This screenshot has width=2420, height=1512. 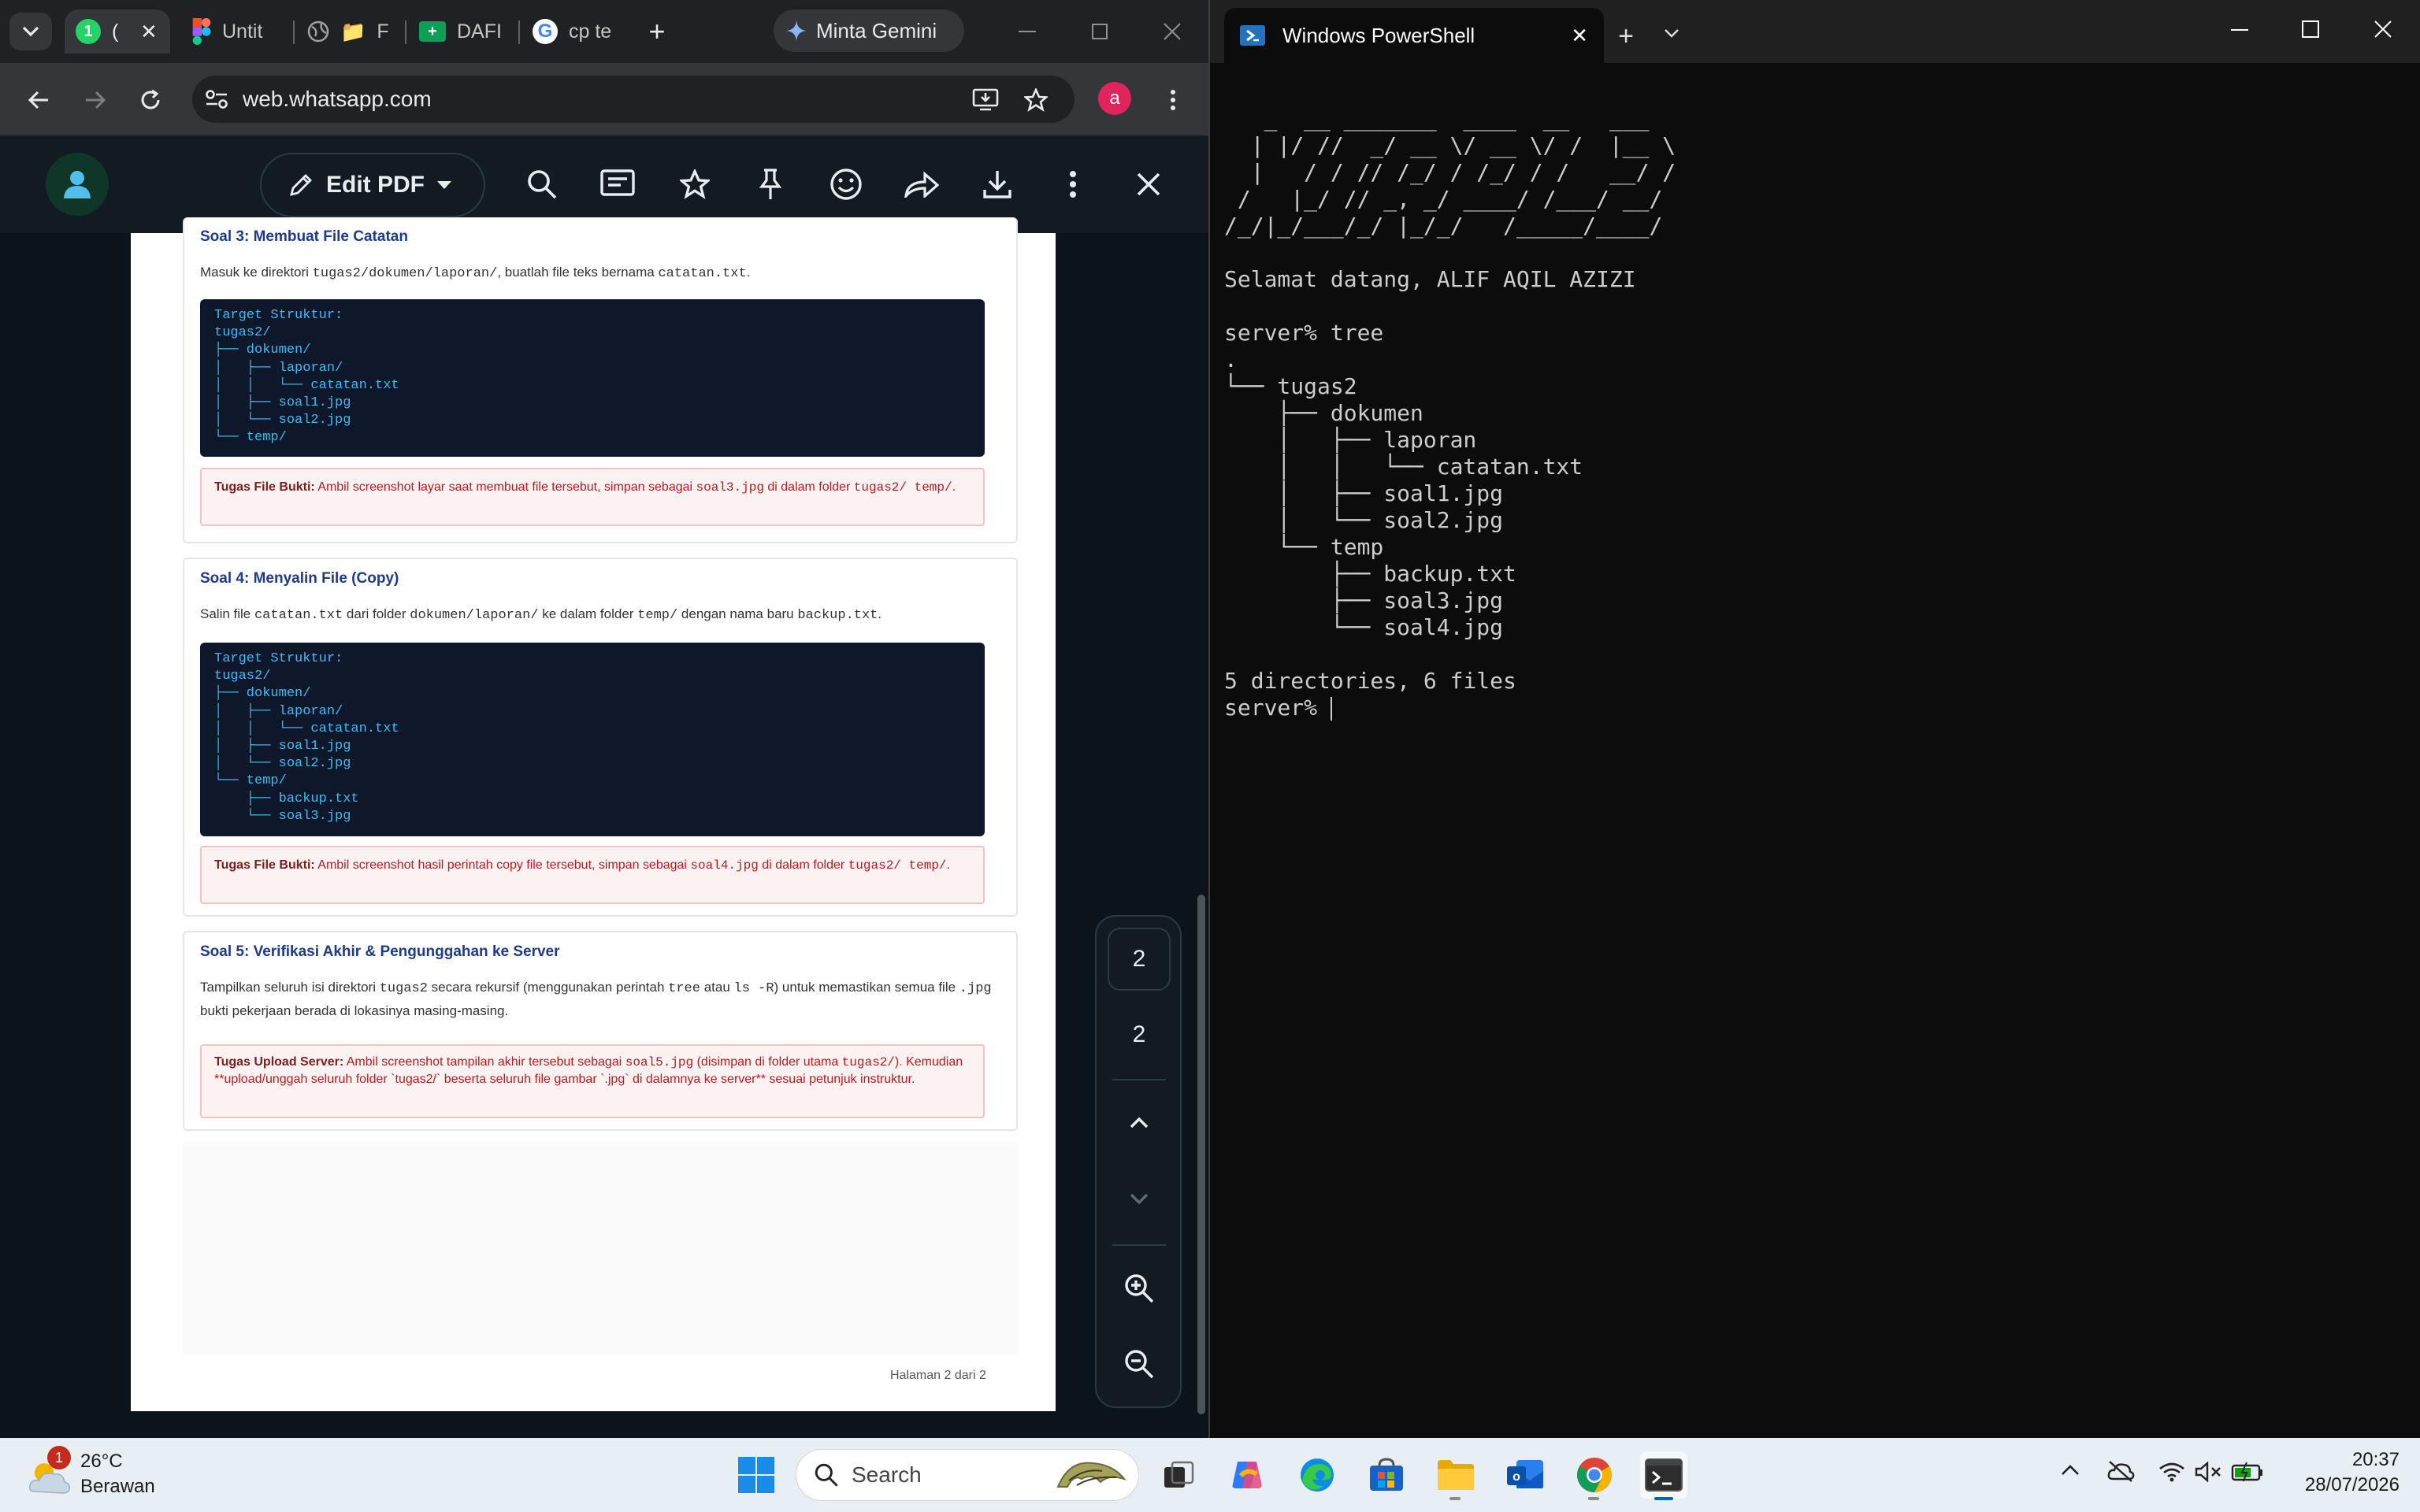 What do you see at coordinates (1672, 33) in the screenshot?
I see `profile-dropdown-button` at bounding box center [1672, 33].